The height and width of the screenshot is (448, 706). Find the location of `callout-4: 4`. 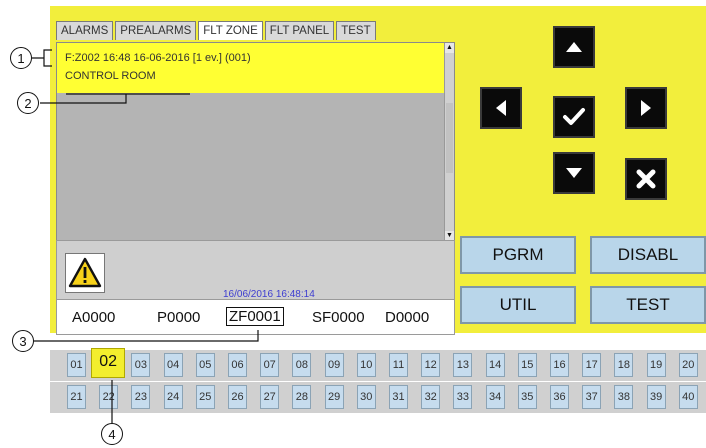

callout-4: 4 is located at coordinates (112, 434).